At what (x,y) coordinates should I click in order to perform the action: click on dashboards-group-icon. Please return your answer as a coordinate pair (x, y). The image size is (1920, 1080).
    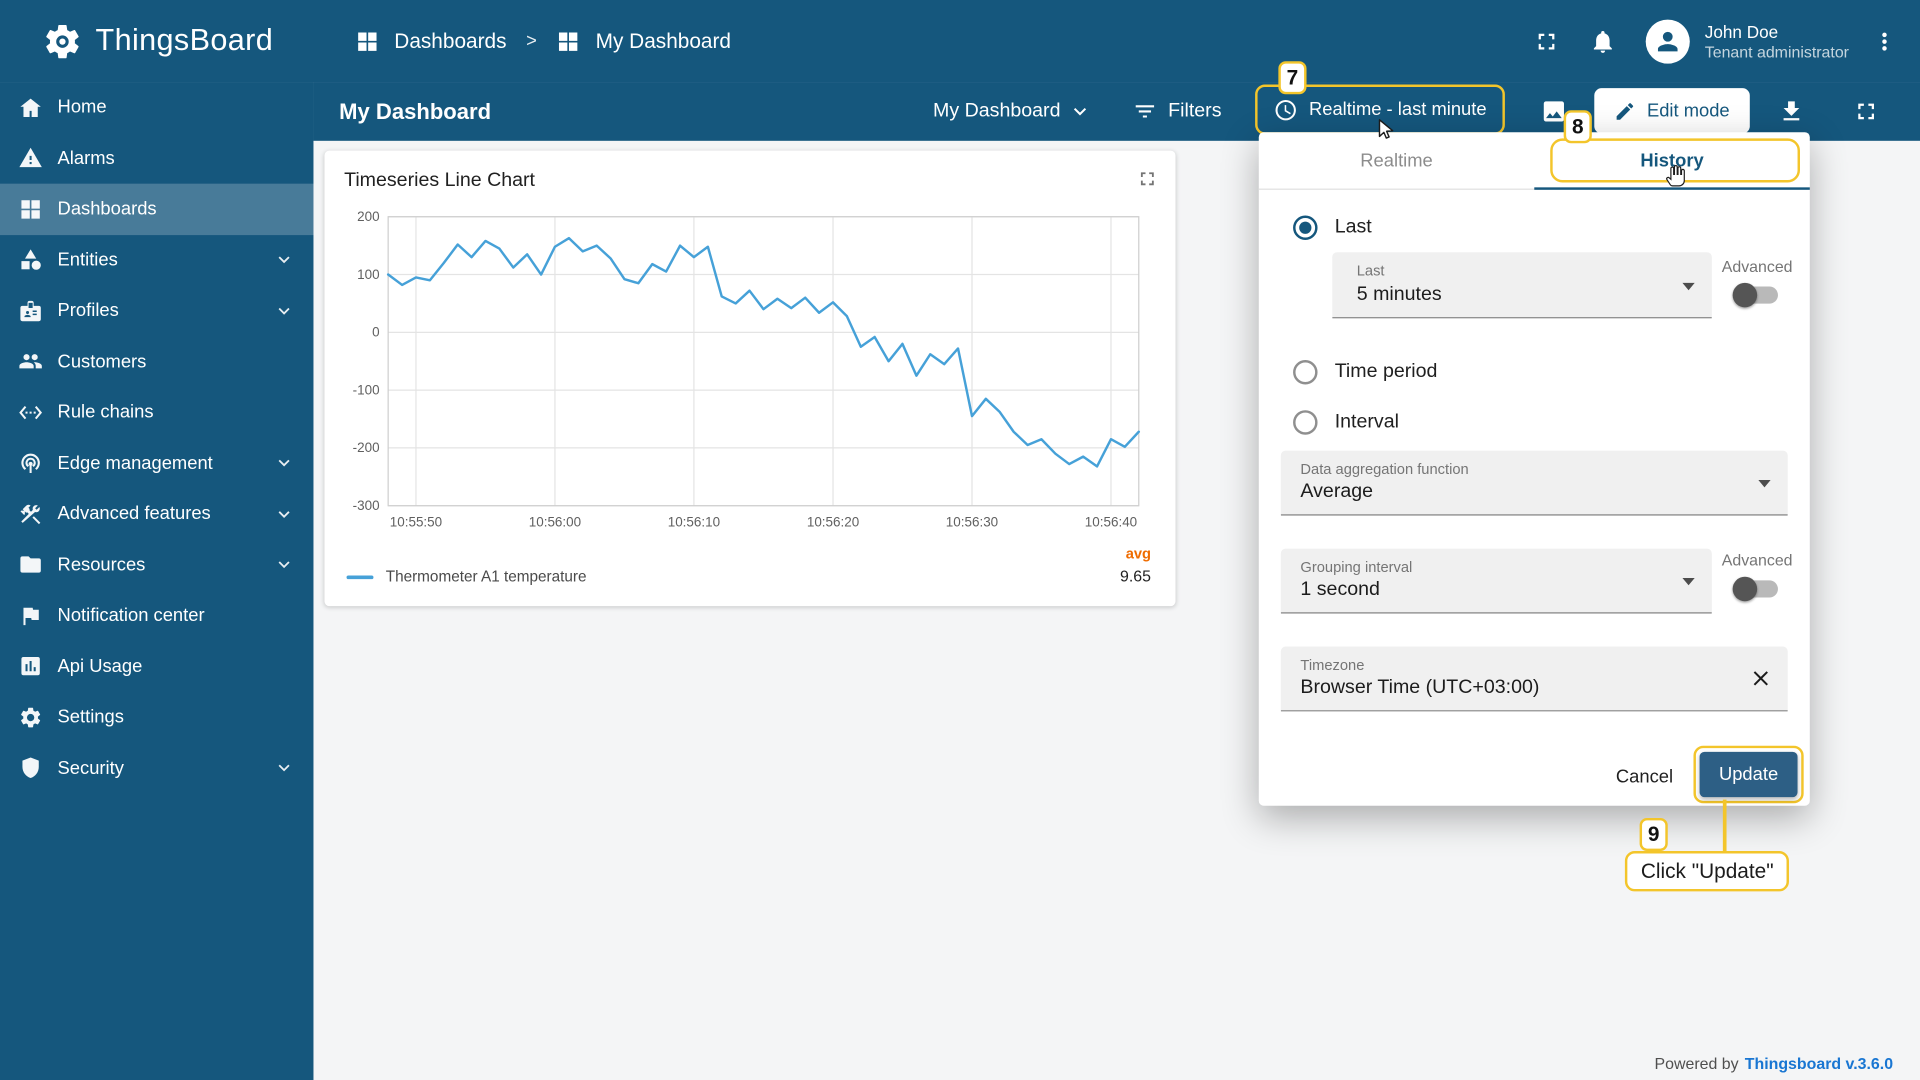
    Looking at the image, I should click on (367, 41).